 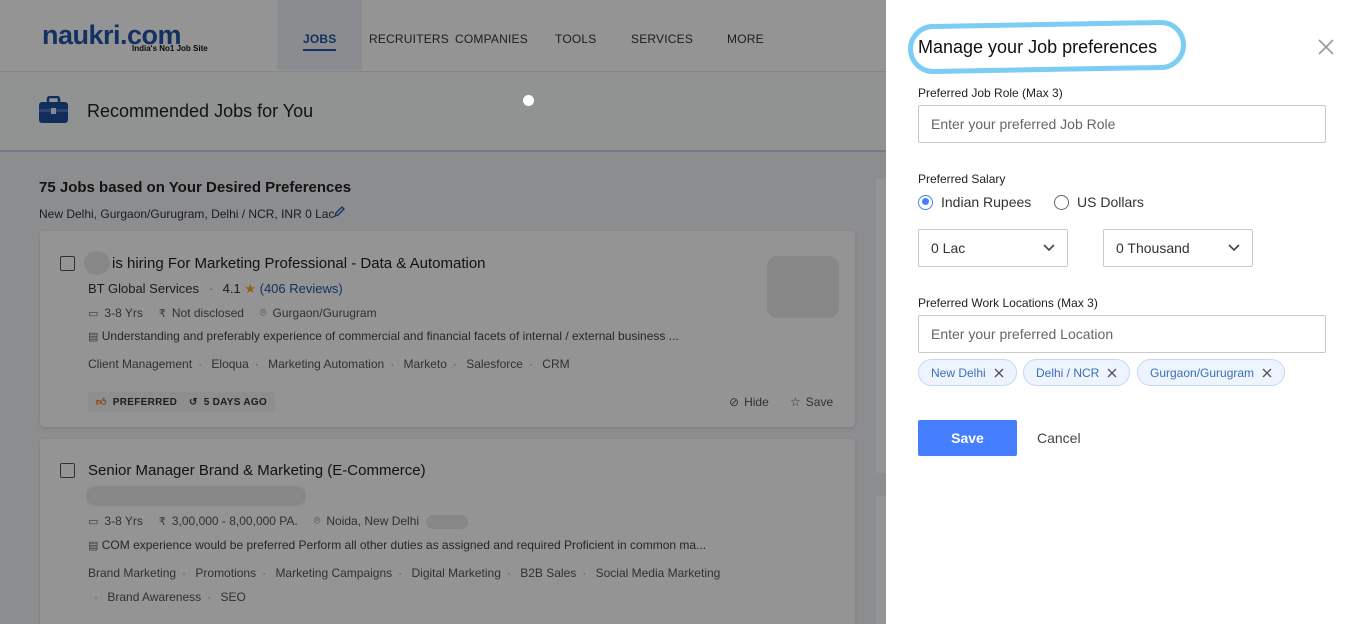 What do you see at coordinates (1122, 334) in the screenshot?
I see `location-input` at bounding box center [1122, 334].